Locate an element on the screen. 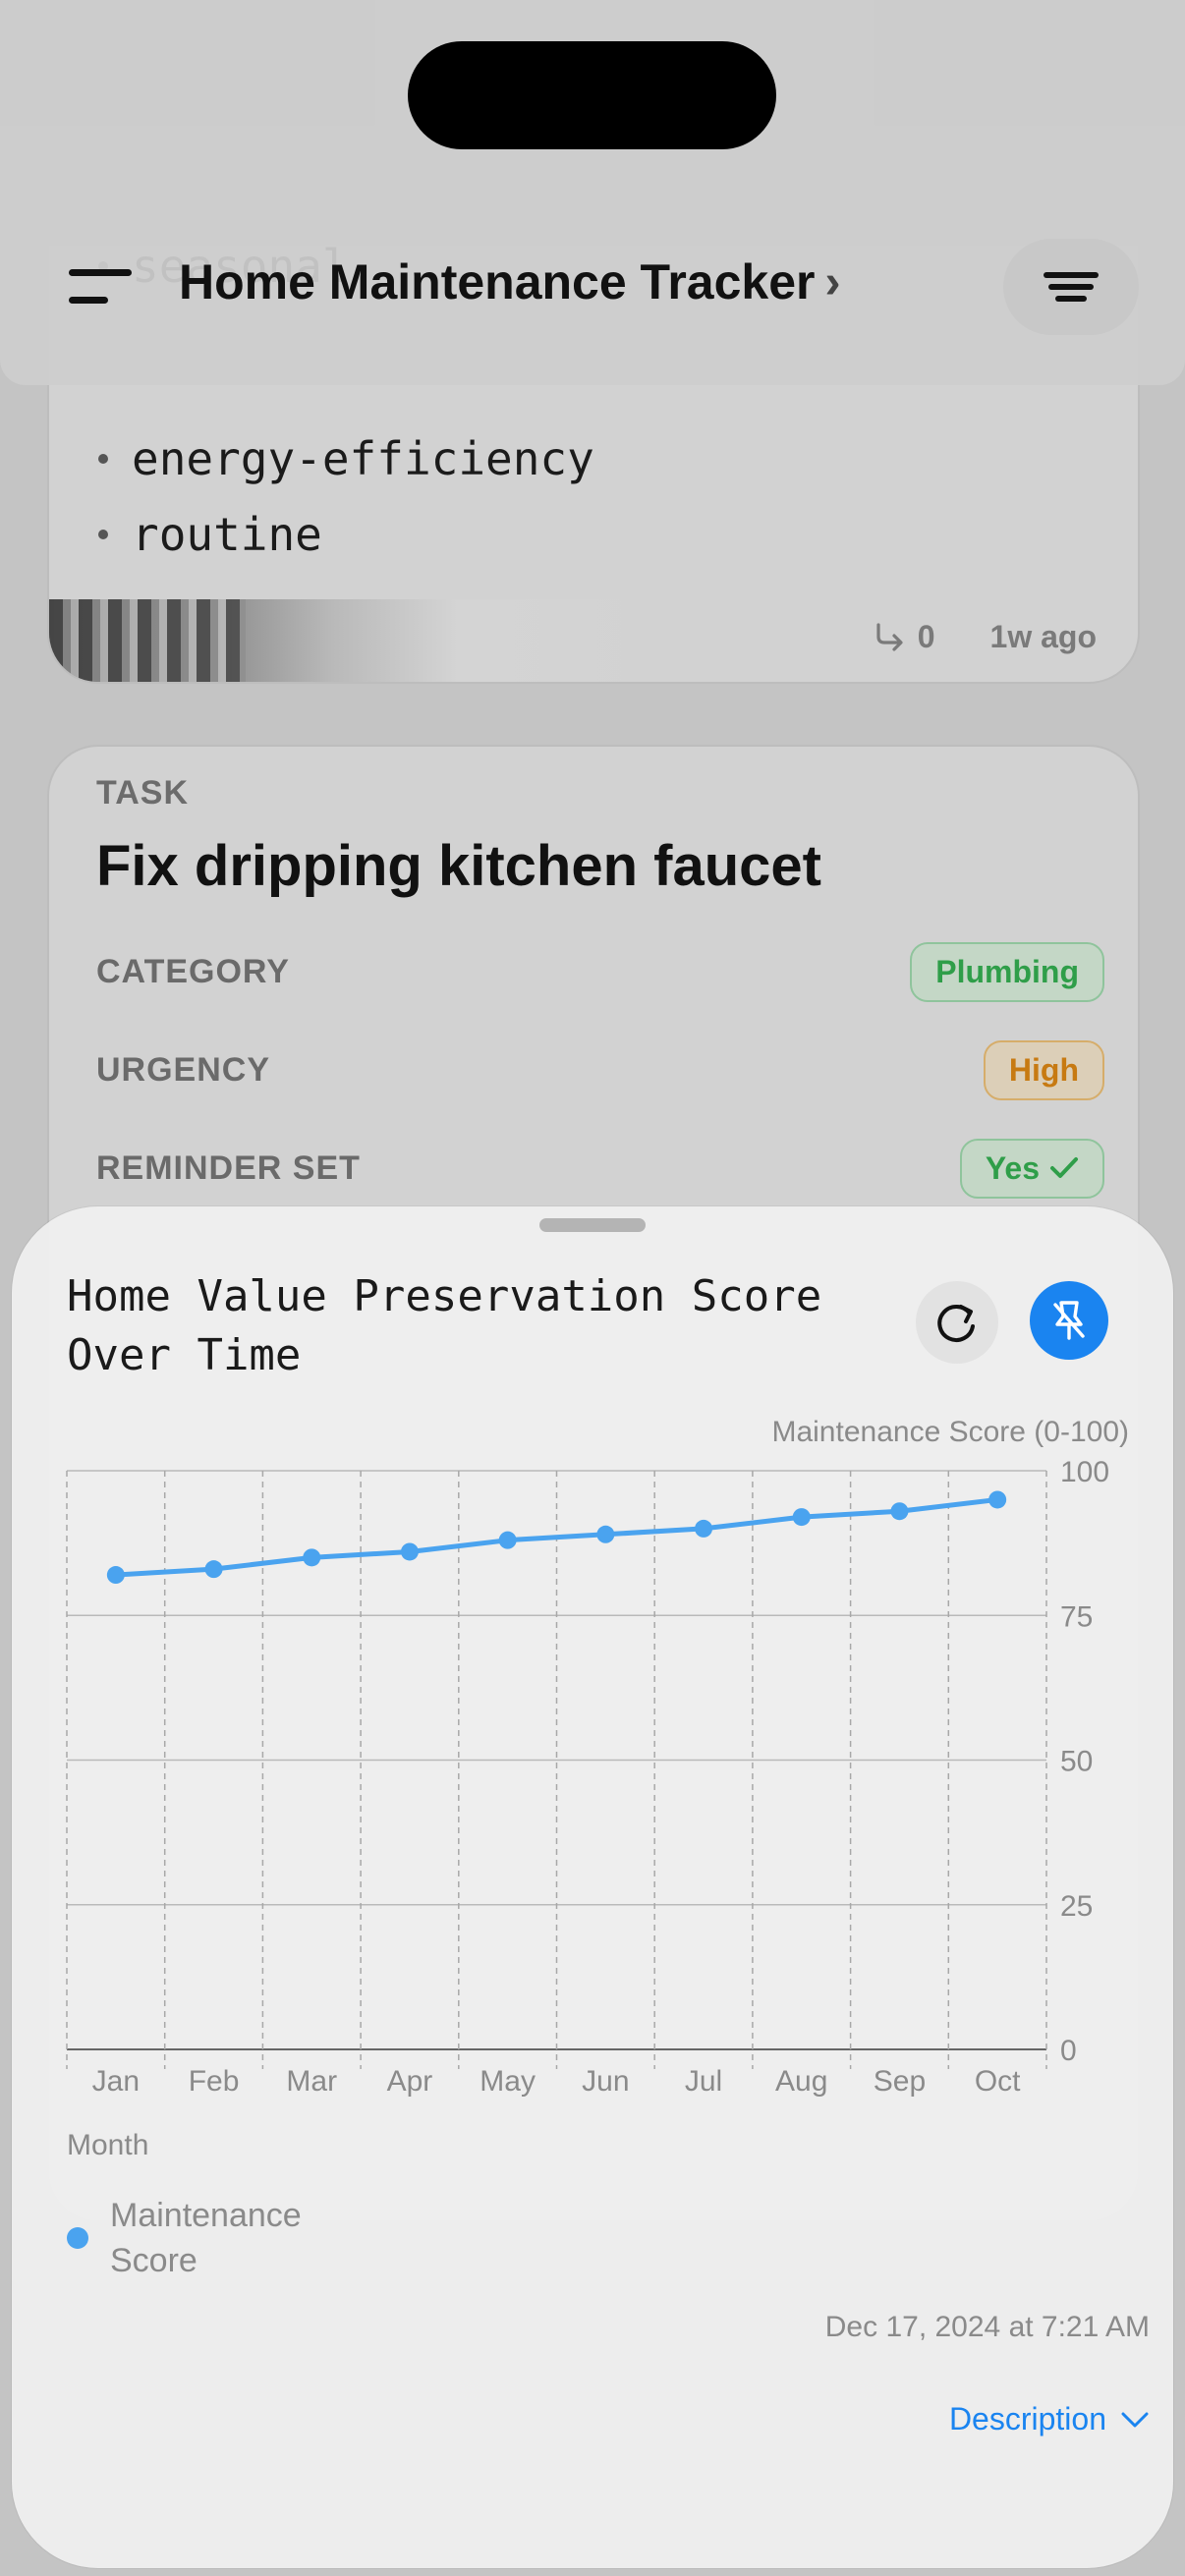  y-tick-label: 0 is located at coordinates (1069, 2051).